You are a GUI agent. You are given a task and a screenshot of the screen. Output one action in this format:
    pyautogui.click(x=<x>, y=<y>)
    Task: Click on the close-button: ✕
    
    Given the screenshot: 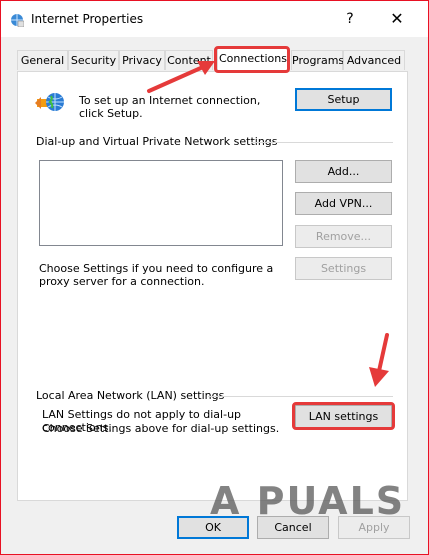 What is the action you would take?
    pyautogui.click(x=397, y=19)
    